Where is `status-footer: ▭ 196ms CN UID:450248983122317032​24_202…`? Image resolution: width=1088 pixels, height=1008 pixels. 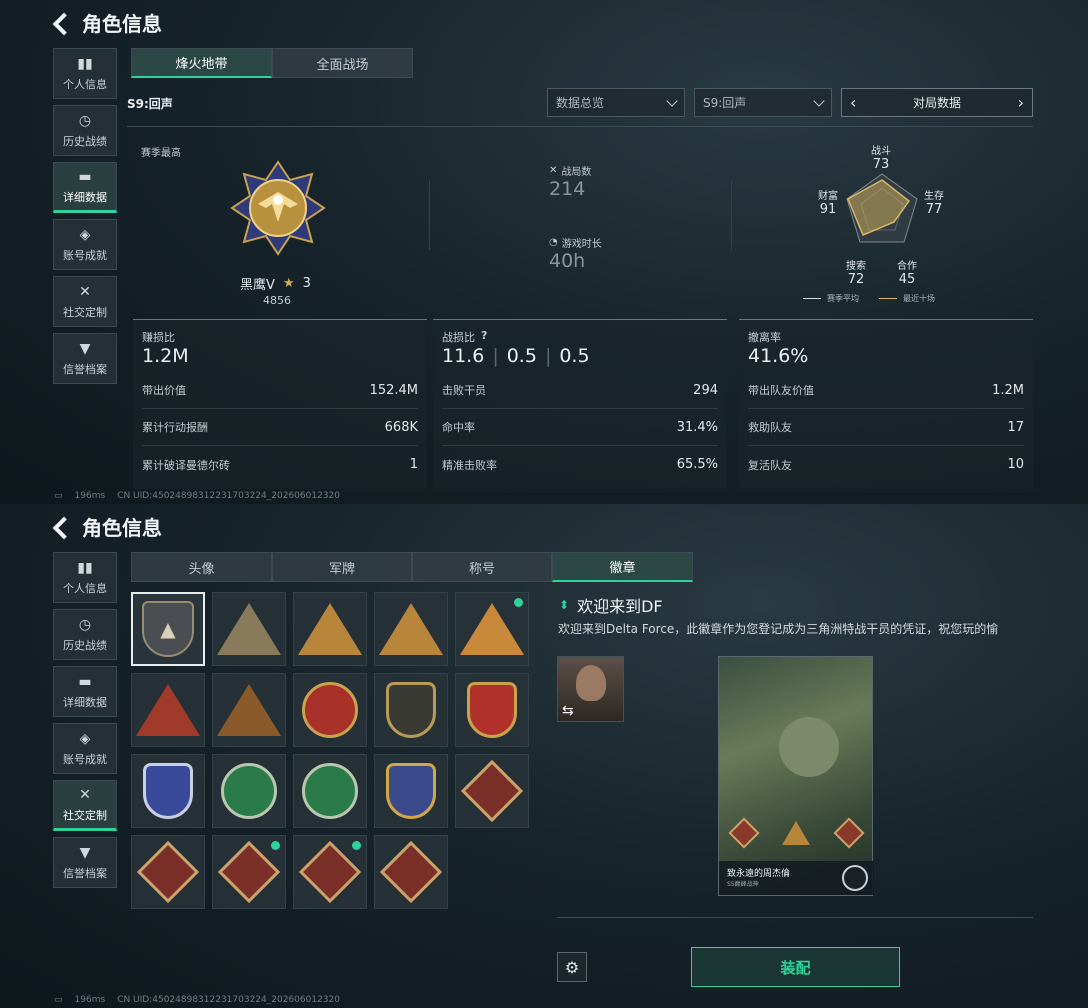
status-footer: ▭ 196ms CN UID:450248983122317032​24_202… is located at coordinates (197, 1000).